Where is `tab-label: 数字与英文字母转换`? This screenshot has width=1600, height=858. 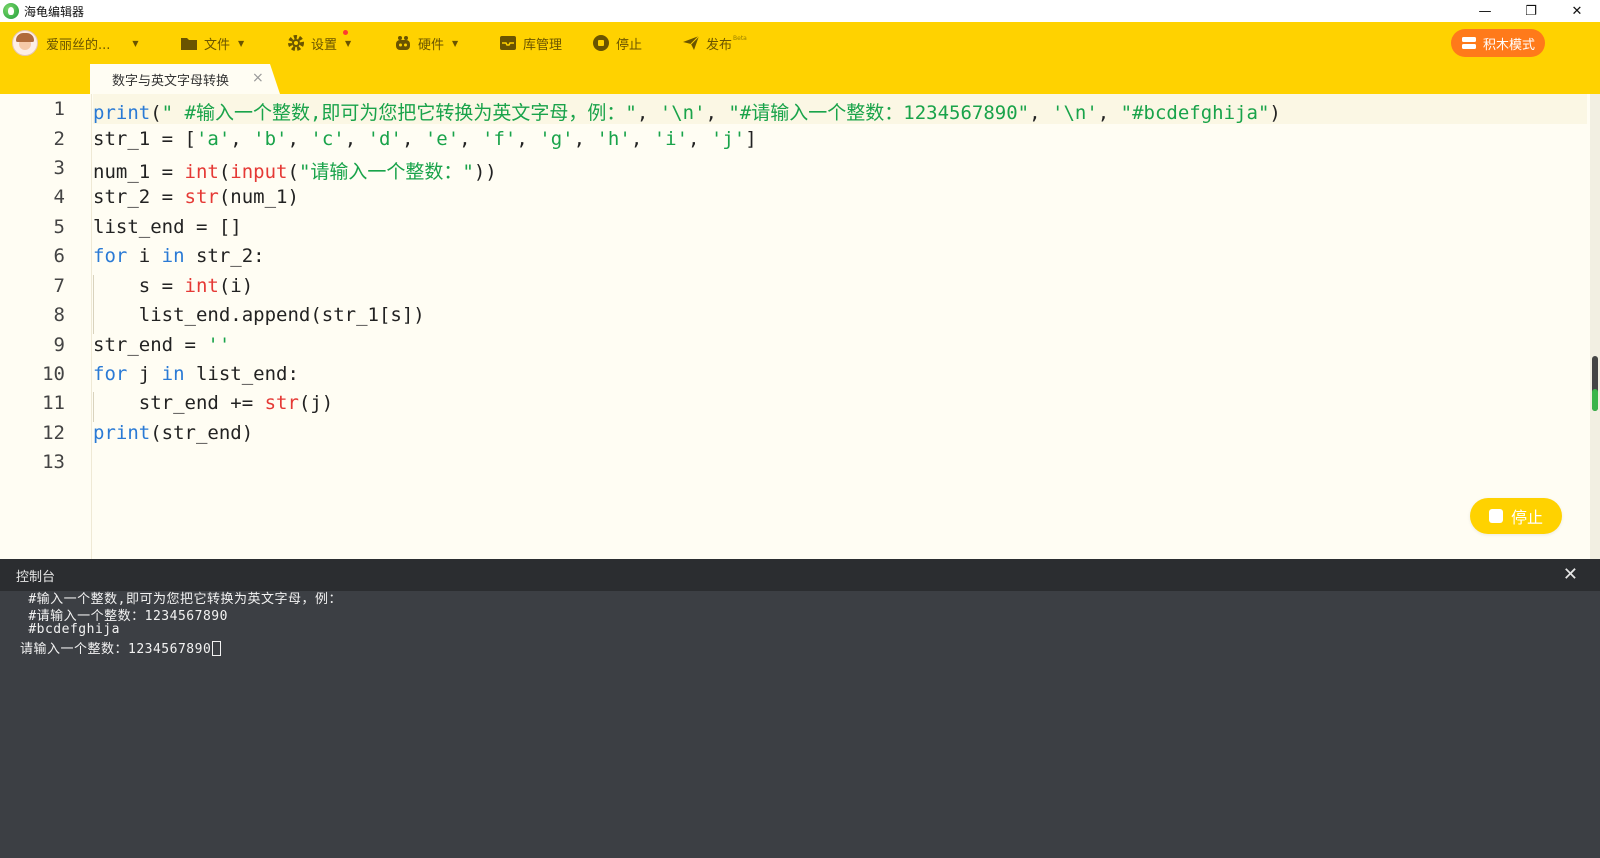
tab-label: 数字与英文字母转换 is located at coordinates (171, 81).